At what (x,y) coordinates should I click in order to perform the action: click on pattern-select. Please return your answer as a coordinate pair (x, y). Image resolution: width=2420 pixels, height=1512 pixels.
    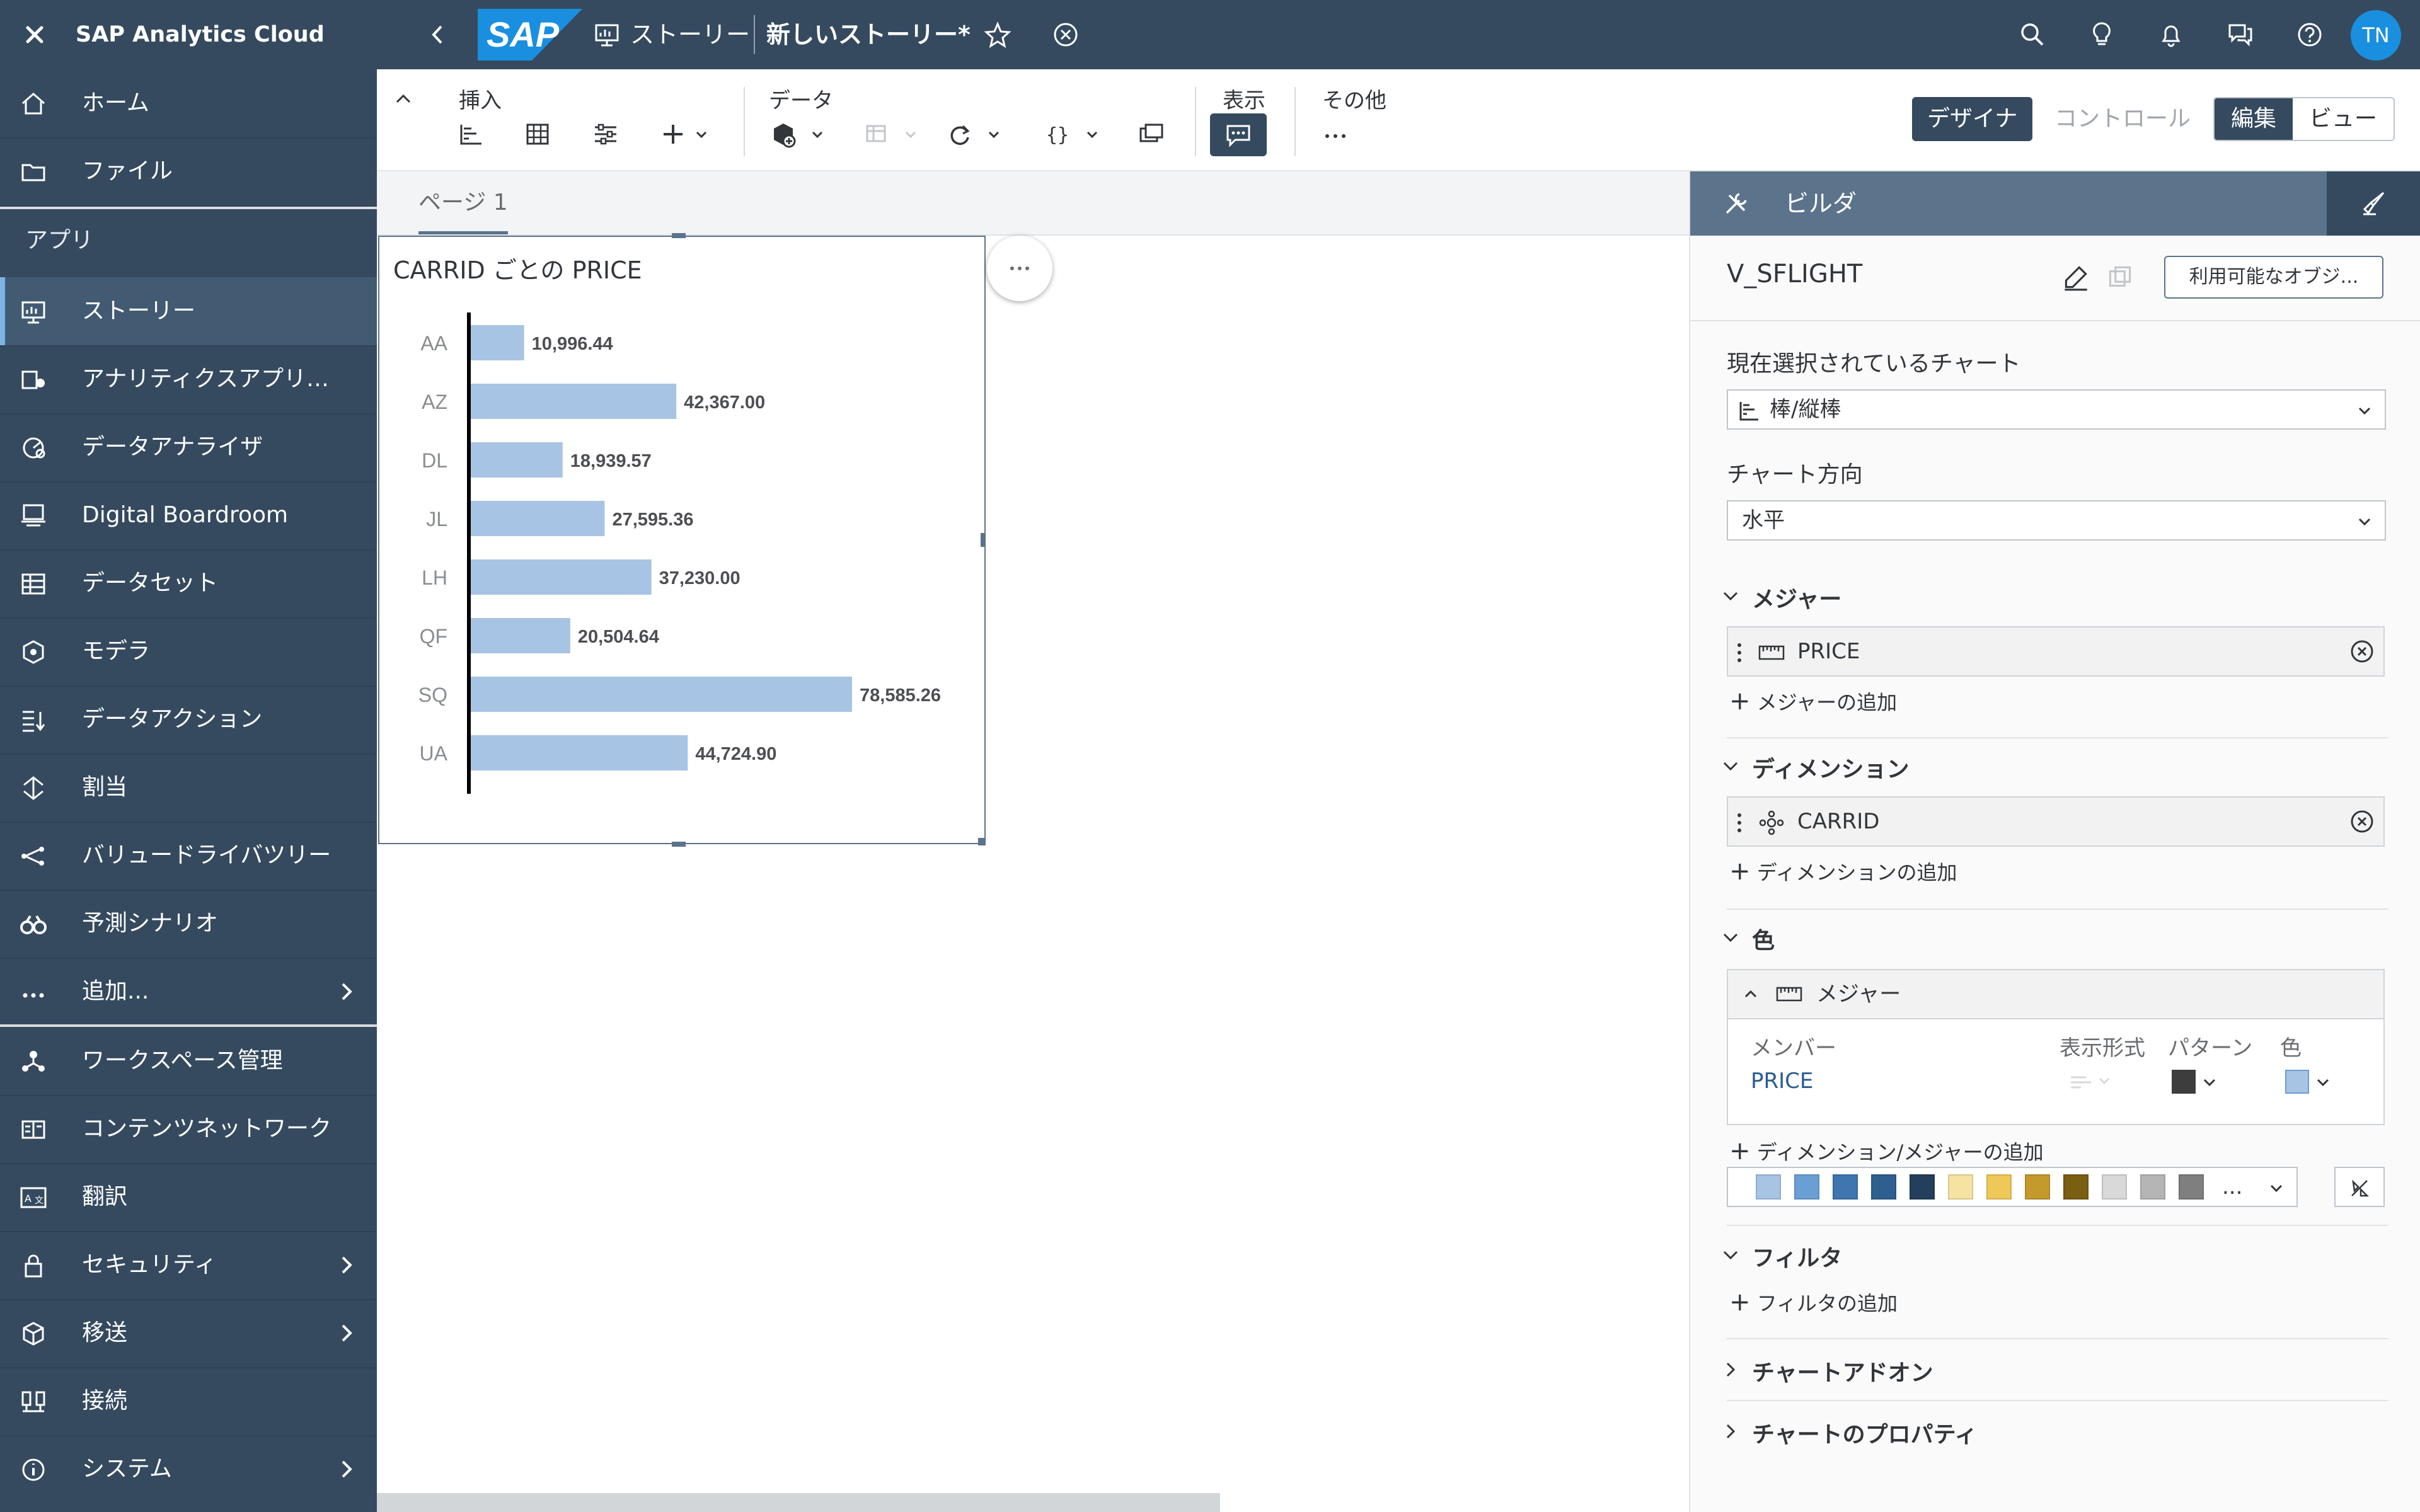
    Looking at the image, I should click on (2197, 1082).